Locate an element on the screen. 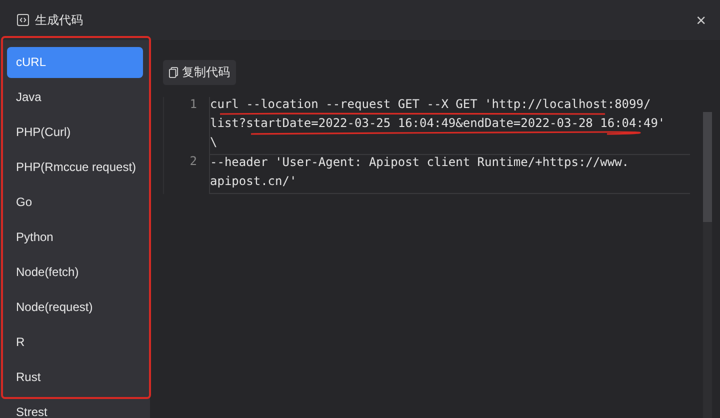  language-item: Node(request) is located at coordinates (75, 309).